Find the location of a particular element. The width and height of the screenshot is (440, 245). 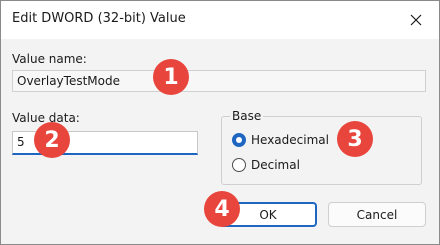

close-icon is located at coordinates (416, 20).